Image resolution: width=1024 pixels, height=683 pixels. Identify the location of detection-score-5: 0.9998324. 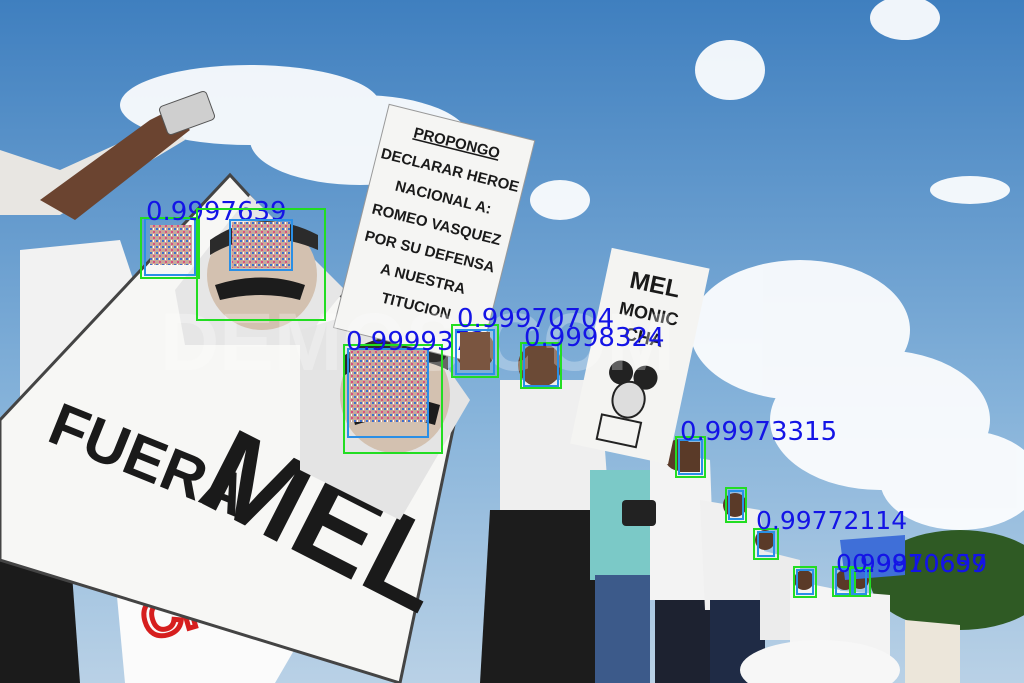
(594, 338).